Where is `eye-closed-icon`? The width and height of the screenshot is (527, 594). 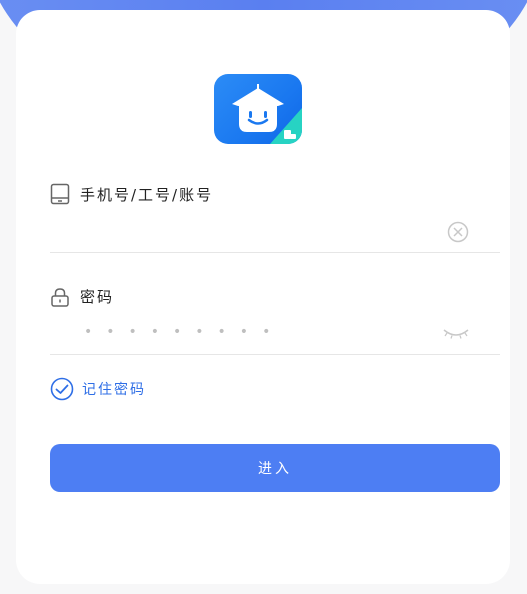 eye-closed-icon is located at coordinates (456, 334).